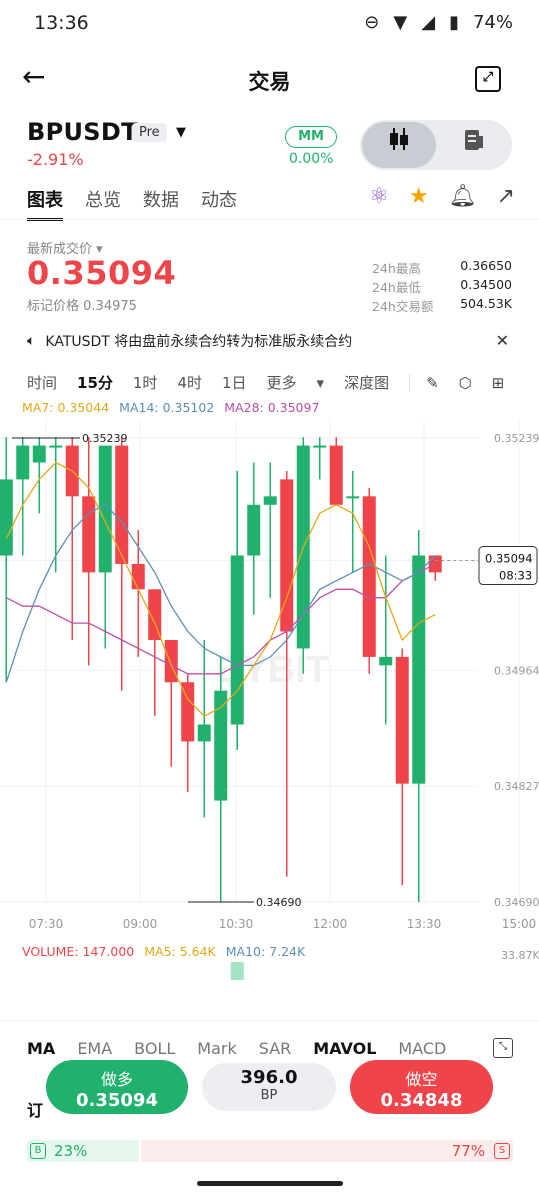  Describe the element at coordinates (180, 951) in the screenshot. I see `volume-ma5-legend: MA5: 5.64K` at that location.